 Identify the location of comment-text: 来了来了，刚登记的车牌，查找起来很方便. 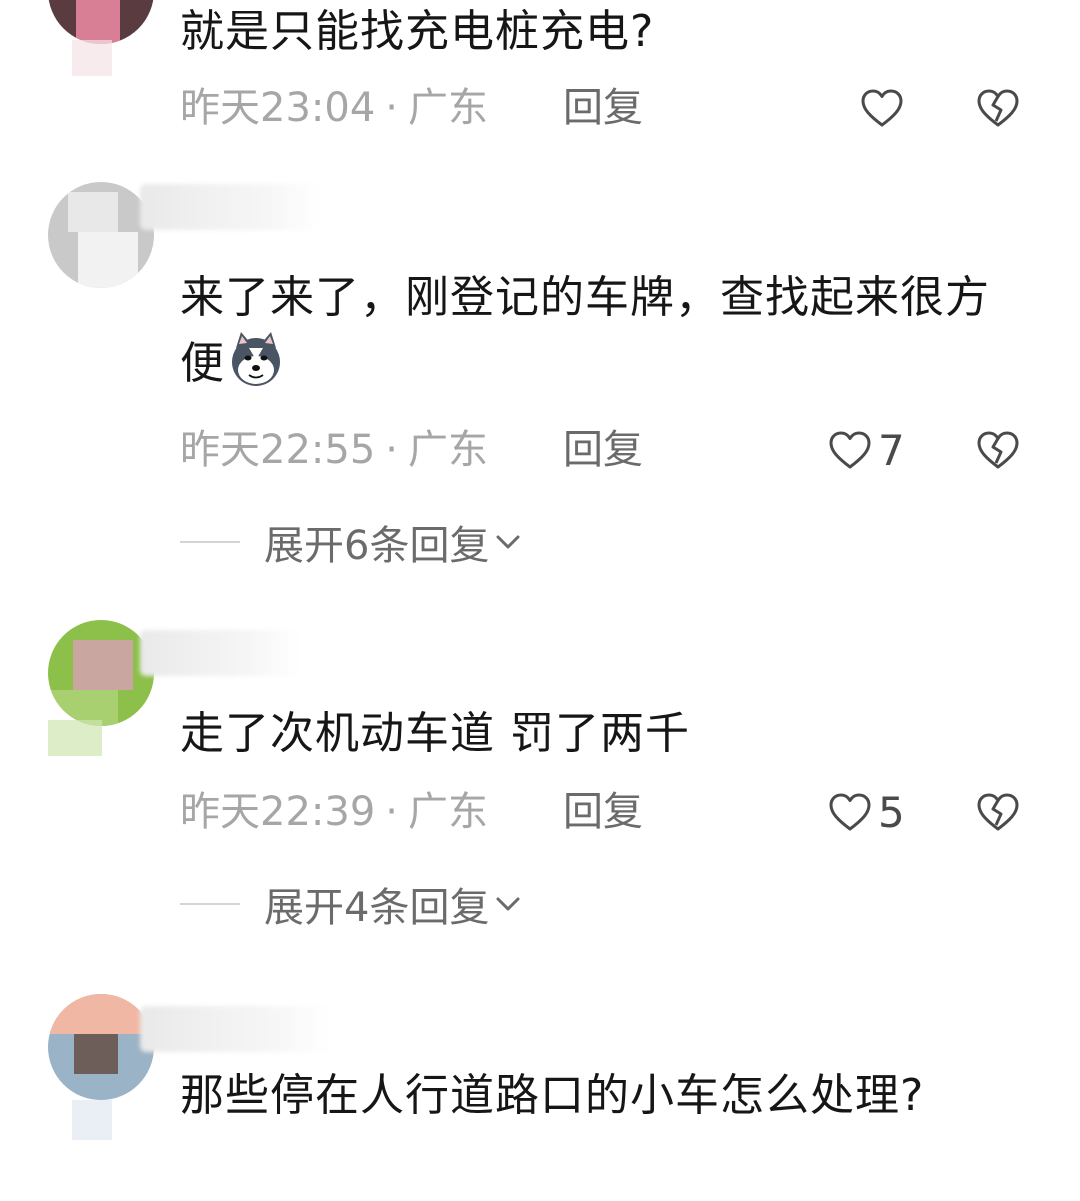
(600, 331).